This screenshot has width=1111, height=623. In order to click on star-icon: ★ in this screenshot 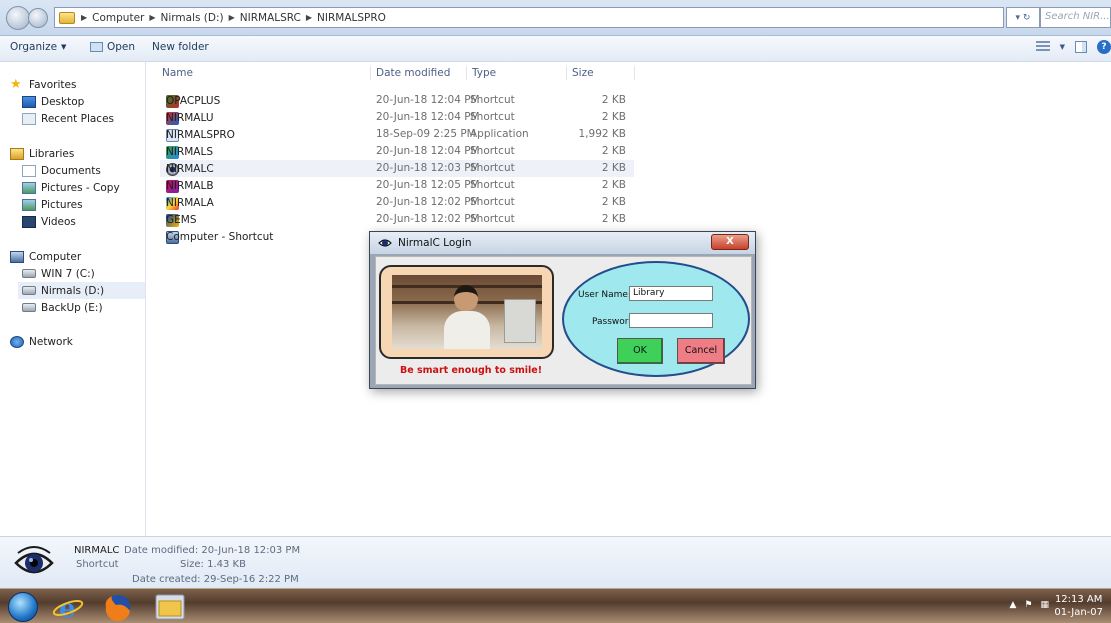, I will do `click(16, 84)`.